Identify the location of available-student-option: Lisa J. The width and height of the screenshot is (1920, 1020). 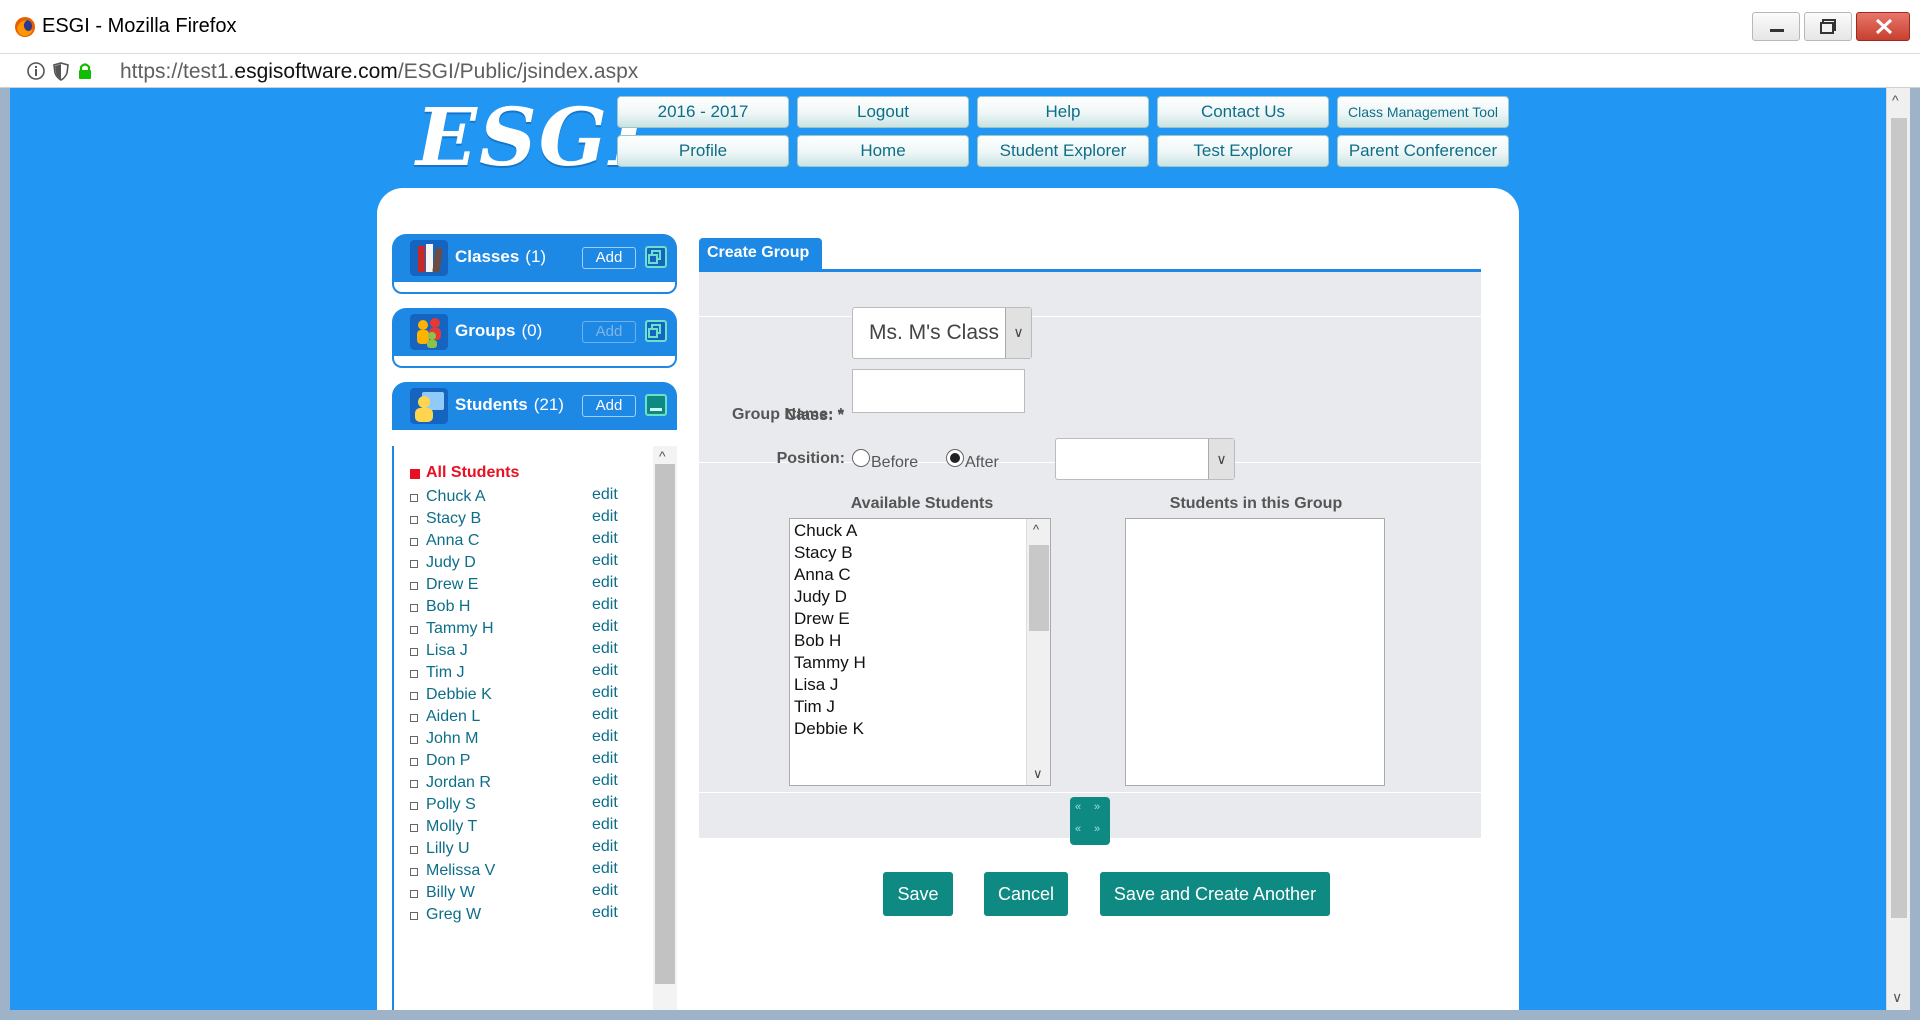
(816, 685).